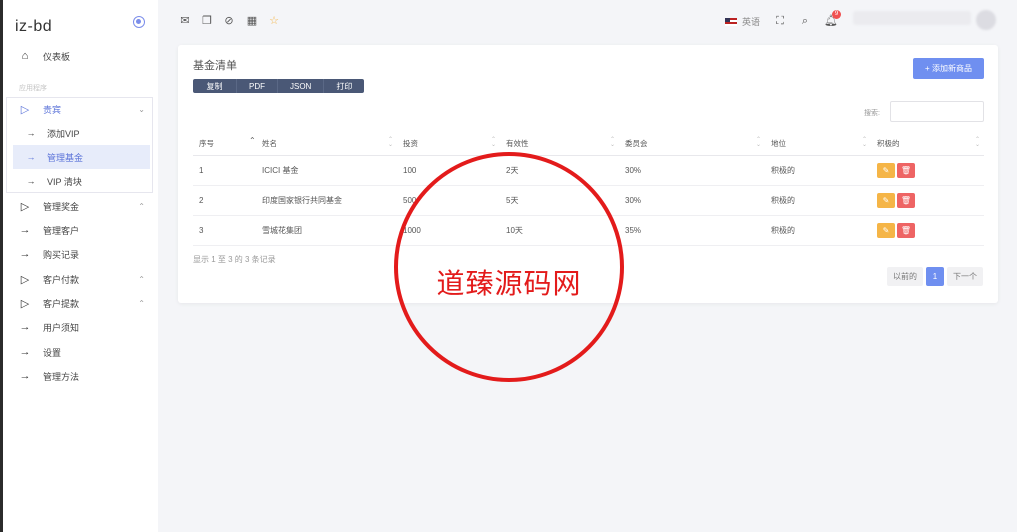 The height and width of the screenshot is (532, 1017). I want to click on print-button: 打印, so click(344, 86).